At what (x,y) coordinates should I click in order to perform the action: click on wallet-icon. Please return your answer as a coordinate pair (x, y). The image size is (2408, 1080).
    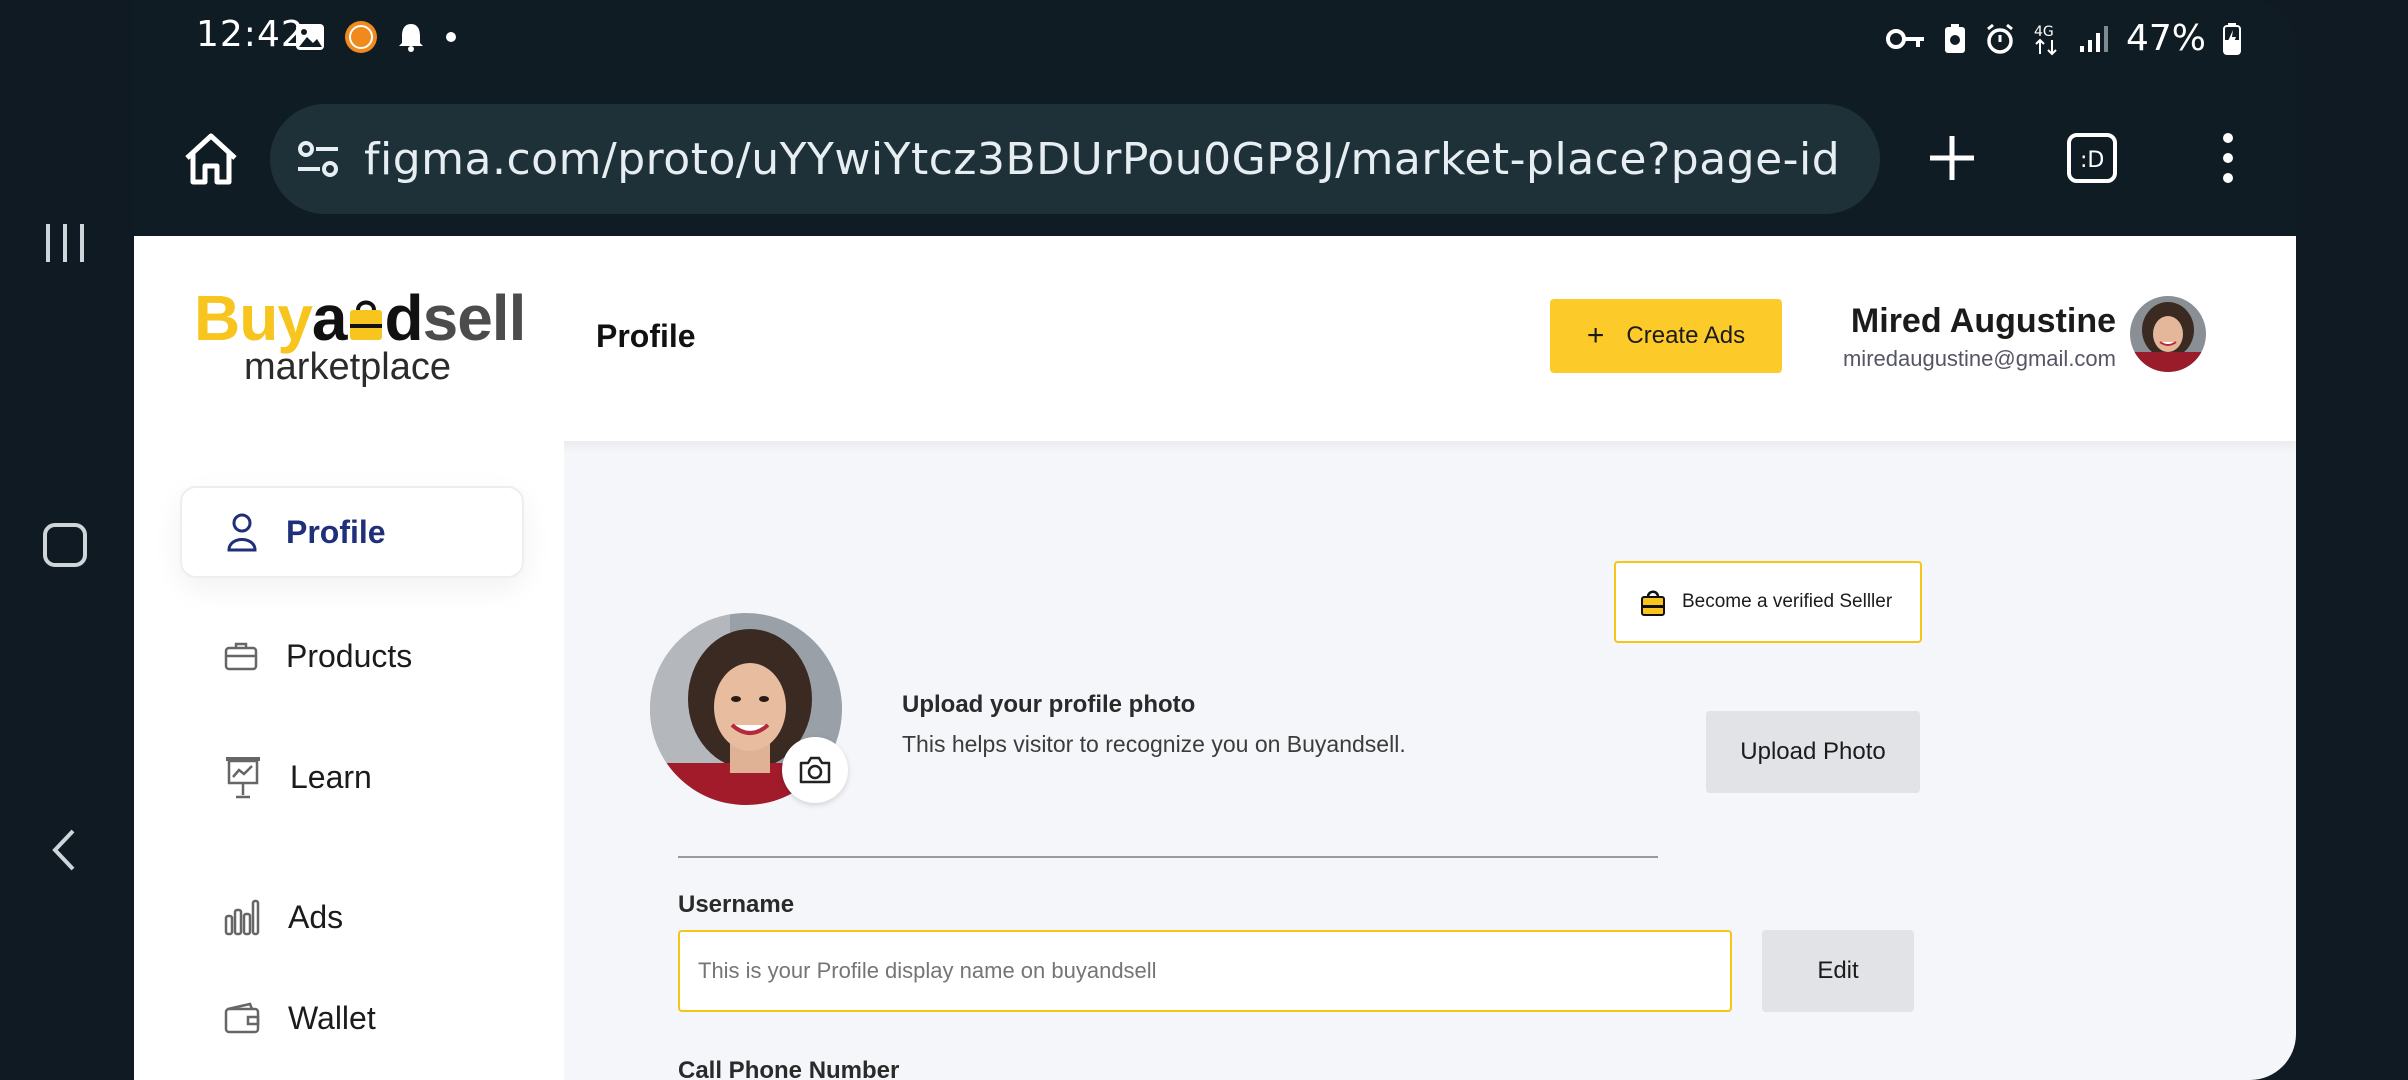
    Looking at the image, I should click on (242, 1018).